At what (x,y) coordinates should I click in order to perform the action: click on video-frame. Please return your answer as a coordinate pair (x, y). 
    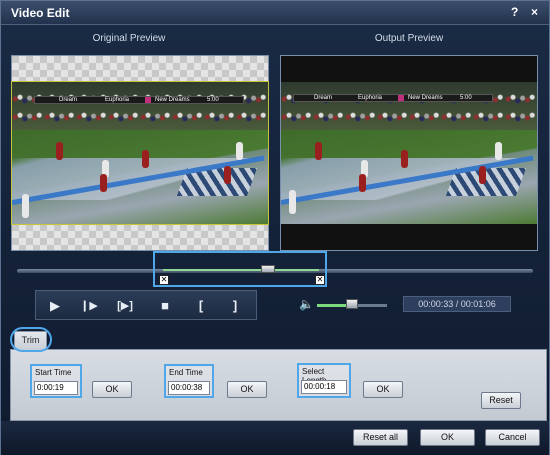
    Looking at the image, I should click on (409, 153).